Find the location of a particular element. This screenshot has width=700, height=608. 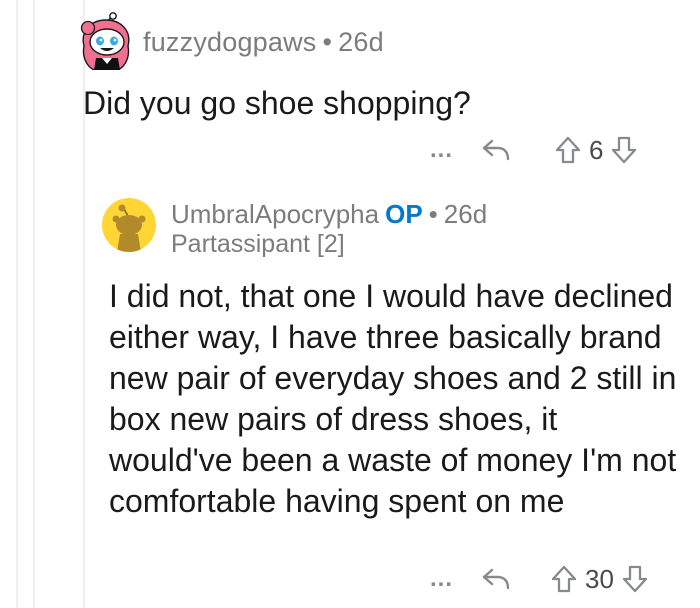

comment-body: Did you go shoe shopping? is located at coordinates (277, 103).